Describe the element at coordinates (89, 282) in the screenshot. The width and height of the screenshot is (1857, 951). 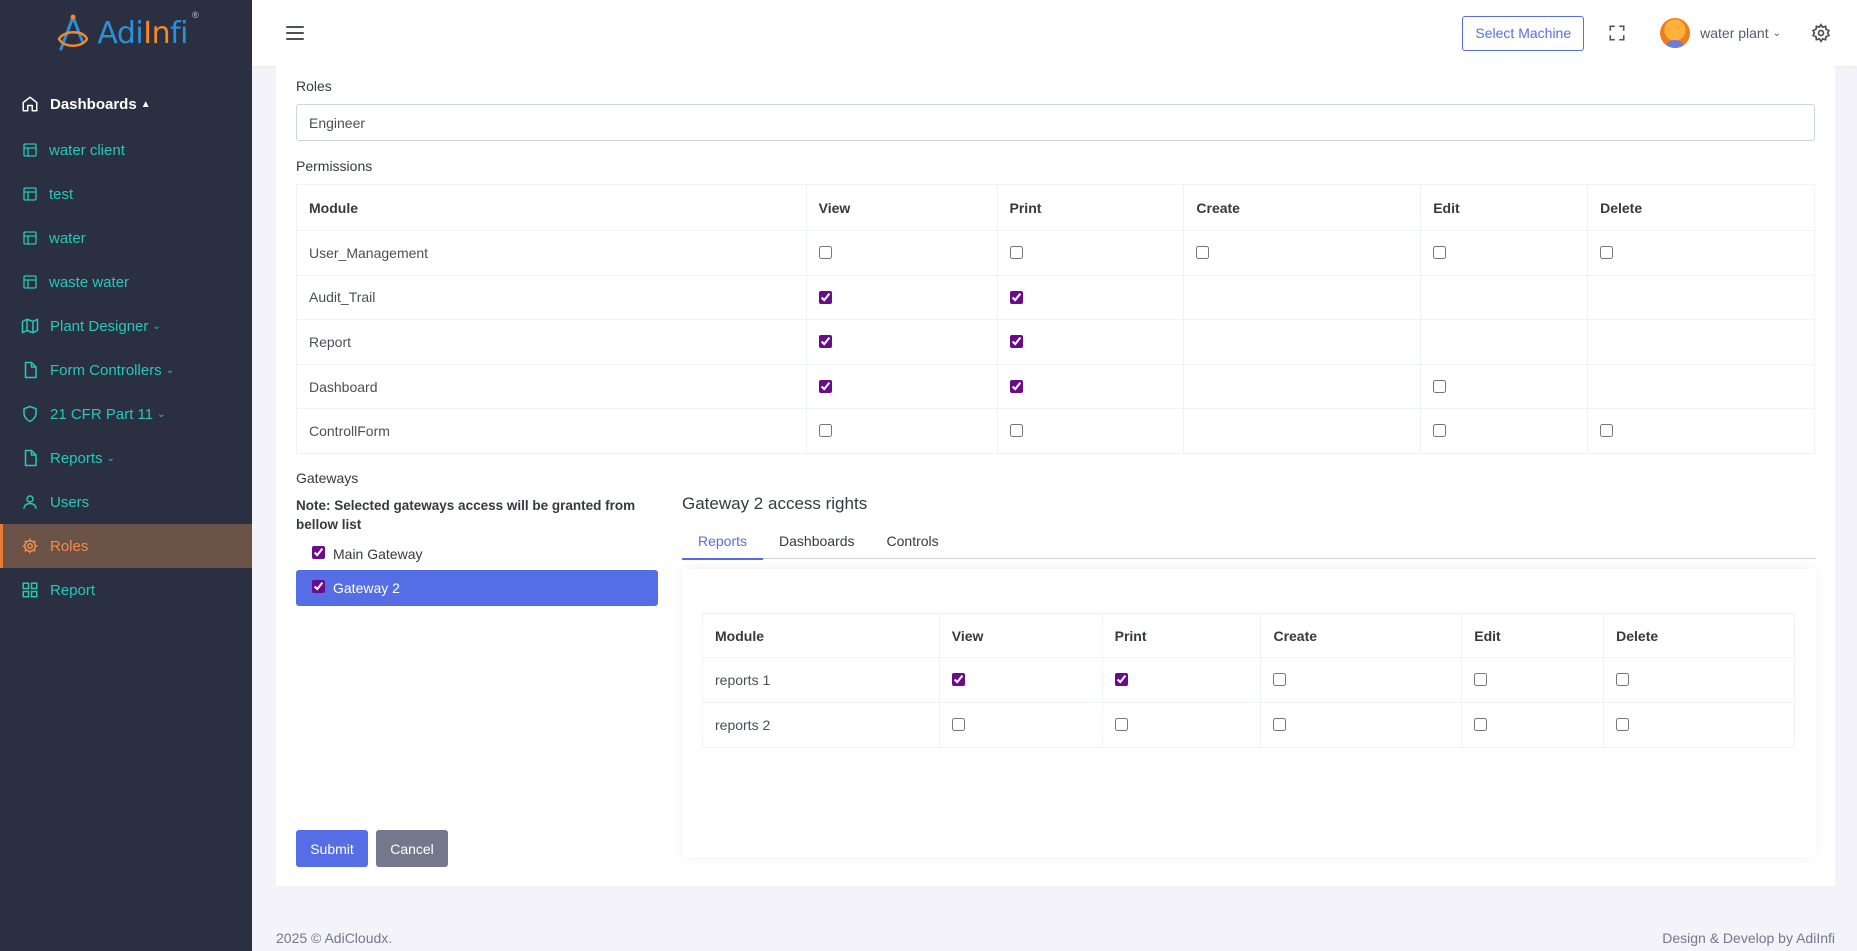
I see `sidebar-item-label: waste water` at that location.